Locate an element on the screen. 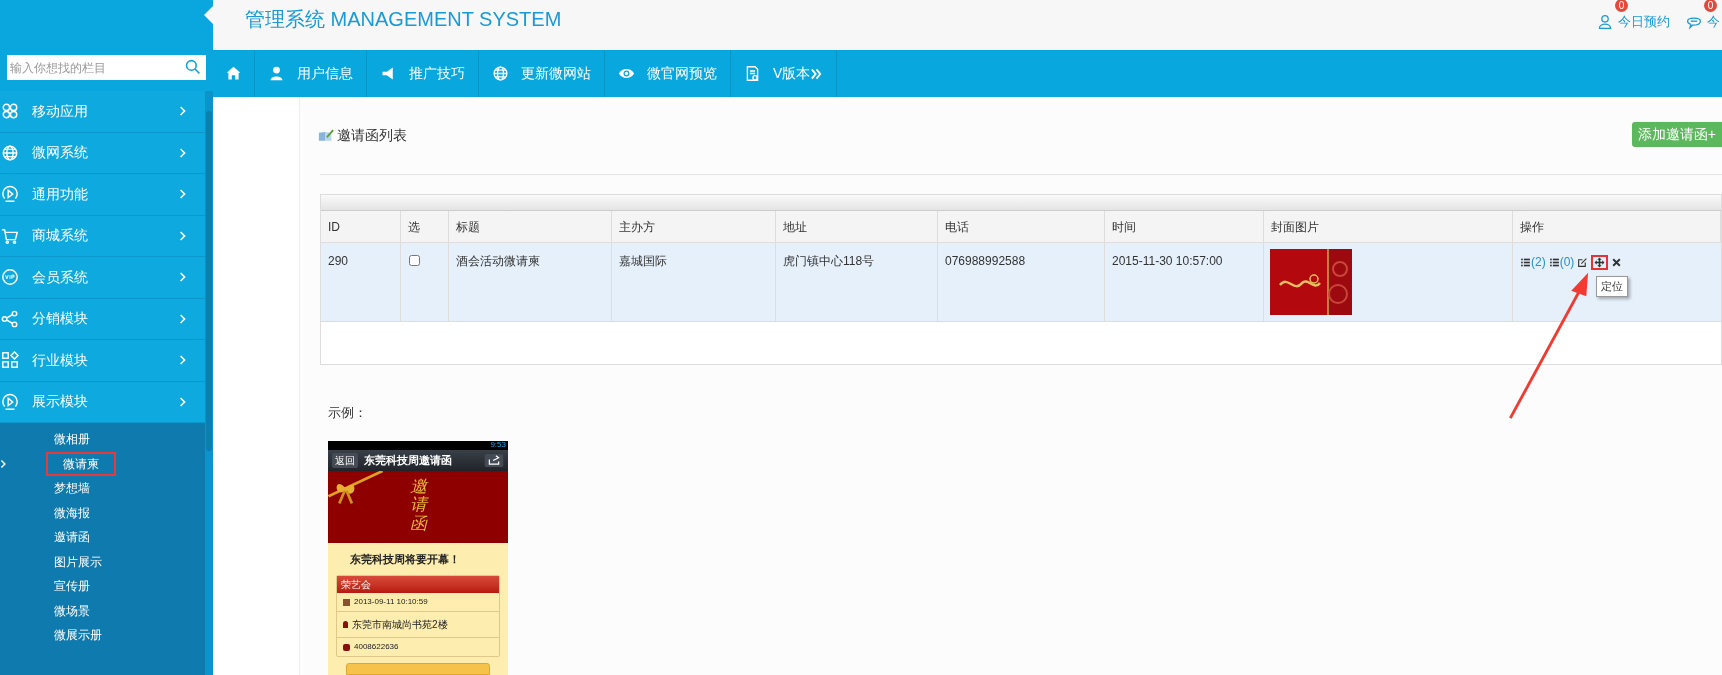 This screenshot has width=1722, height=675. book-pencil-icon is located at coordinates (326, 135).